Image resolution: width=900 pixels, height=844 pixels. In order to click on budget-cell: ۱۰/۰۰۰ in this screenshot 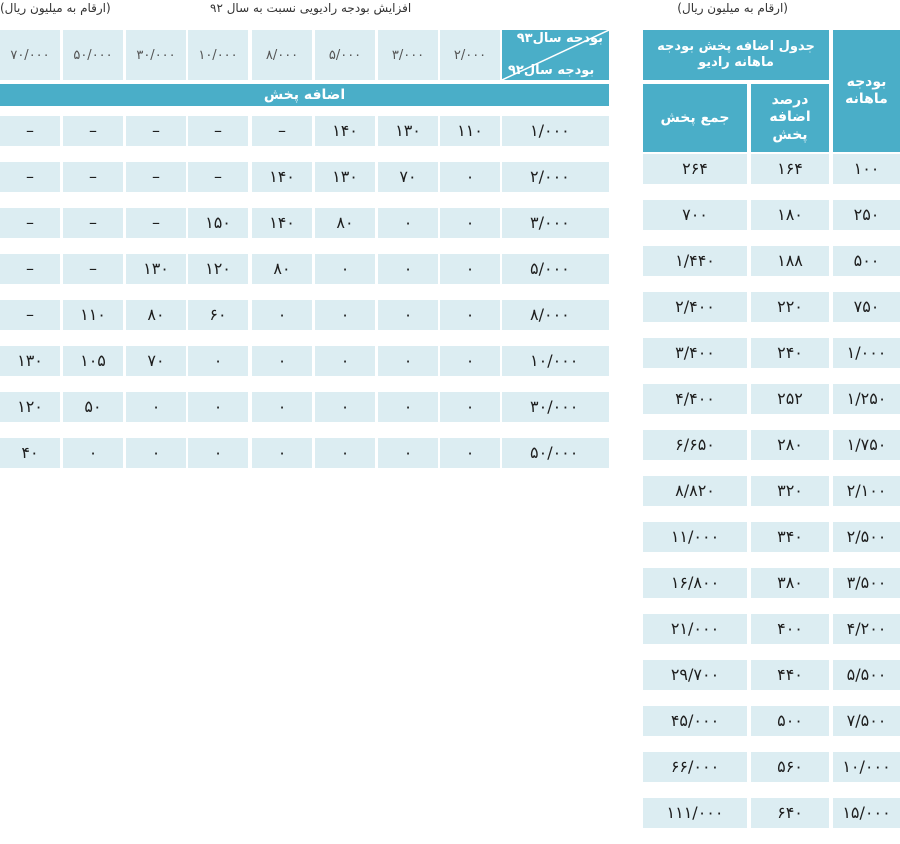, I will do `click(866, 767)`.